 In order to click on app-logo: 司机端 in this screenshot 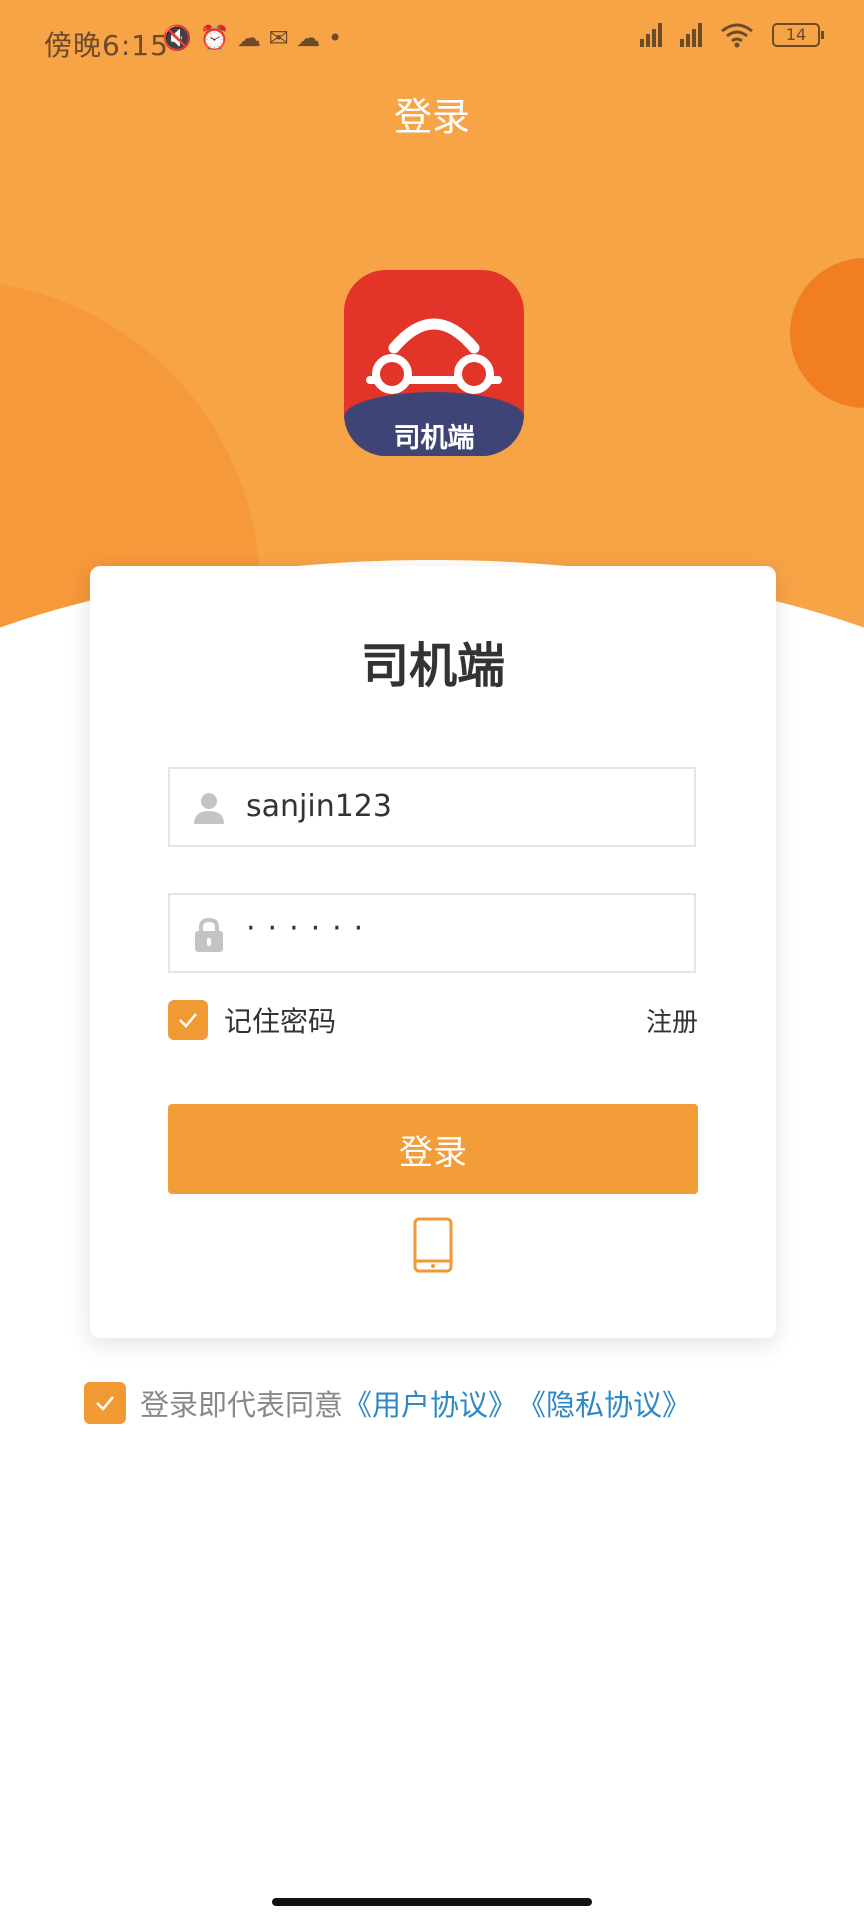, I will do `click(434, 363)`.